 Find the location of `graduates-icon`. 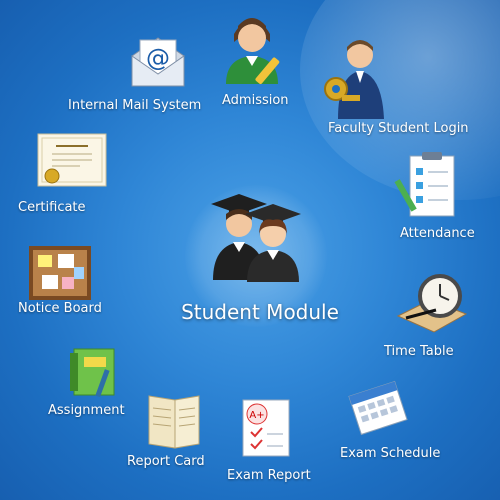

graduates-icon is located at coordinates (256, 238).